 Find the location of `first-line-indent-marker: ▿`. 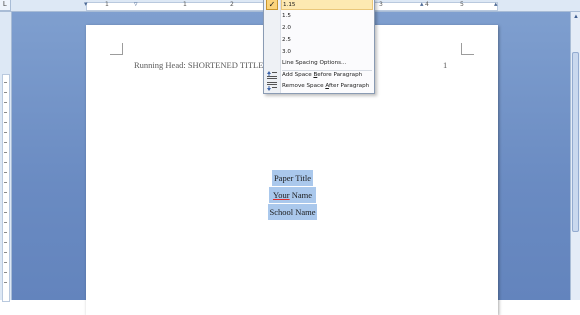

first-line-indent-marker: ▿ is located at coordinates (137, 5).